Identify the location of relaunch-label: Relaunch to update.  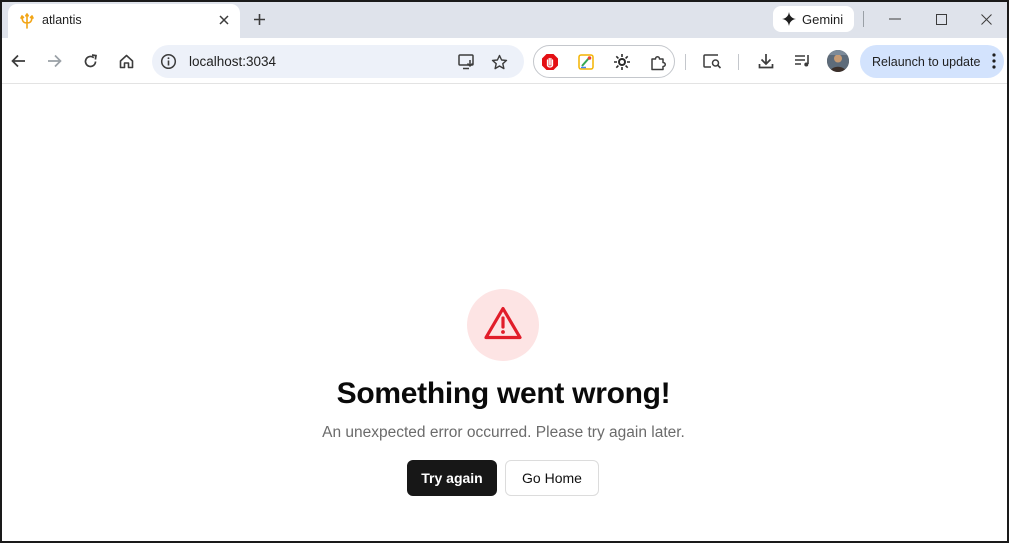
(926, 61).